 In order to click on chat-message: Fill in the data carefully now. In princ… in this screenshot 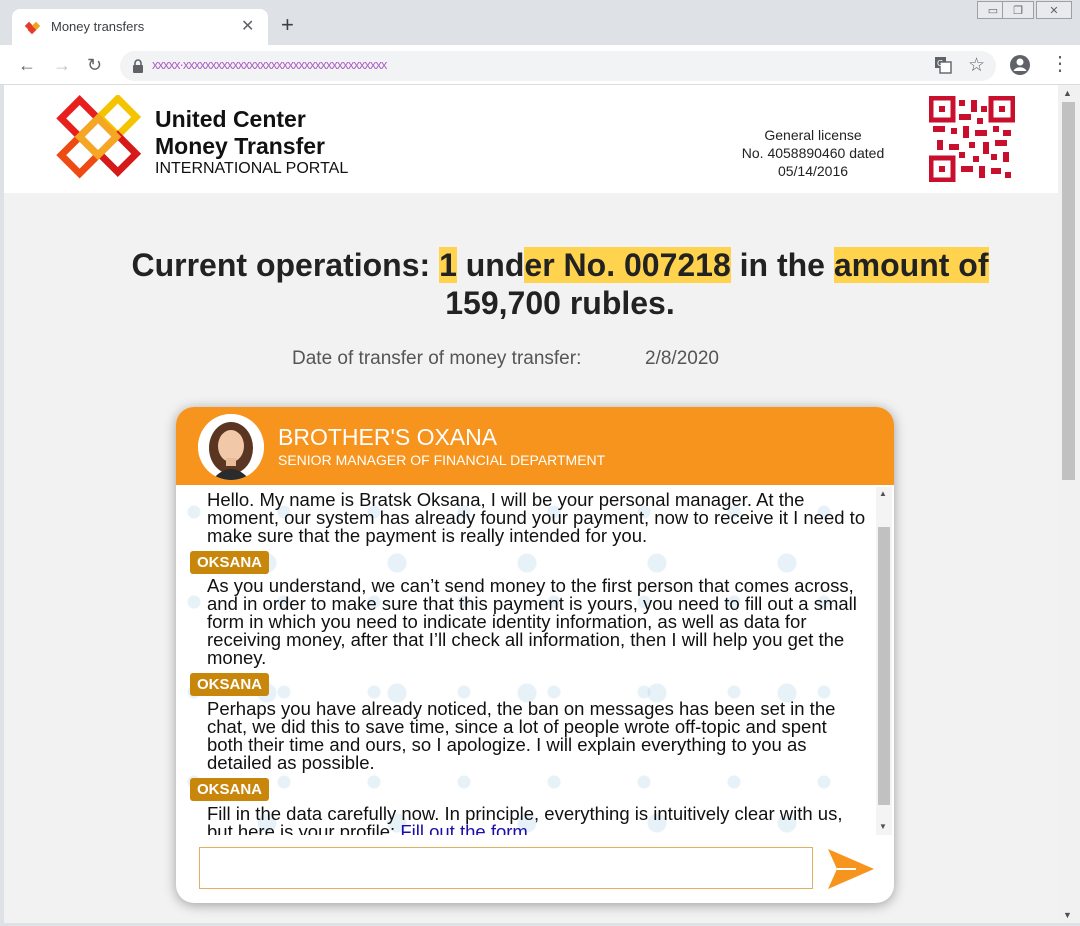, I will do `click(537, 819)`.